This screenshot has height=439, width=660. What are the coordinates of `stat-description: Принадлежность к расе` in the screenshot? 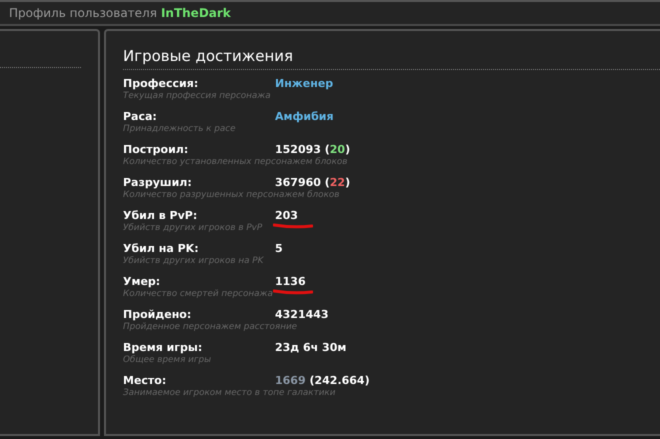 It's located at (180, 129).